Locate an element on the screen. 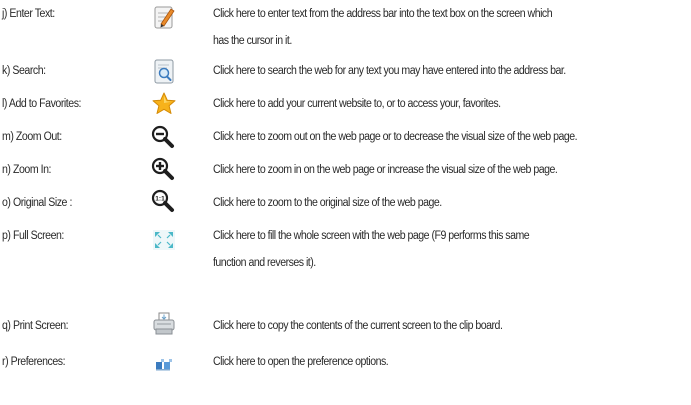 This screenshot has width=691, height=405. zoom-out-icon is located at coordinates (164, 138).